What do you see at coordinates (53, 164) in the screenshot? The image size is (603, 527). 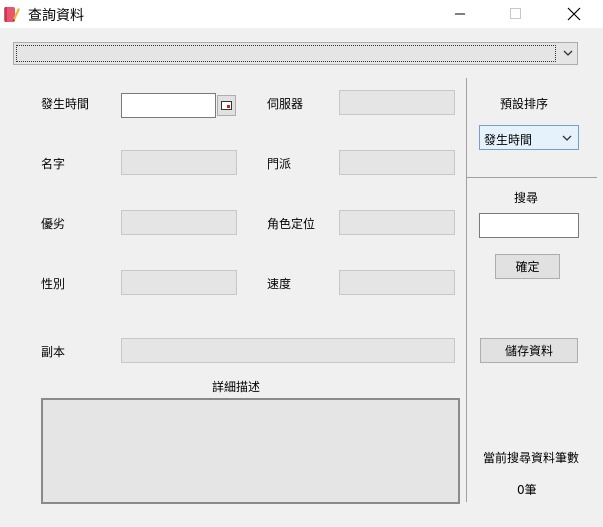 I see `name-label: 名字` at bounding box center [53, 164].